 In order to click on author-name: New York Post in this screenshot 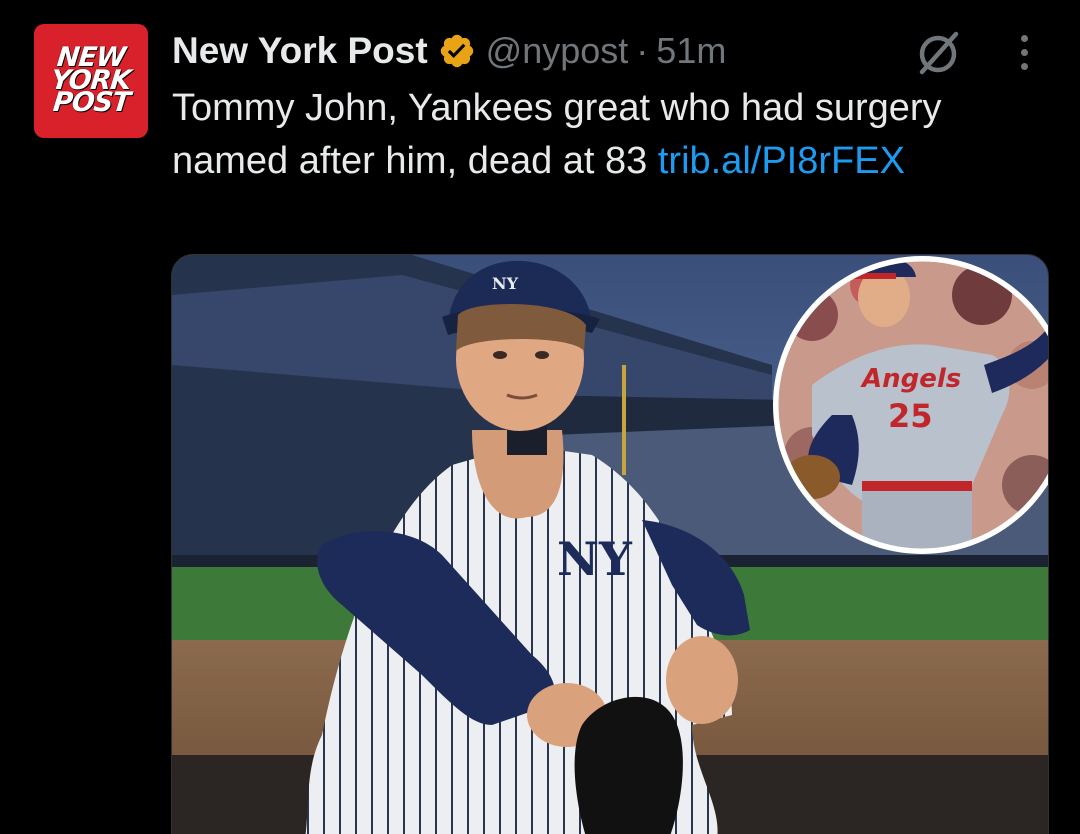, I will do `click(300, 51)`.